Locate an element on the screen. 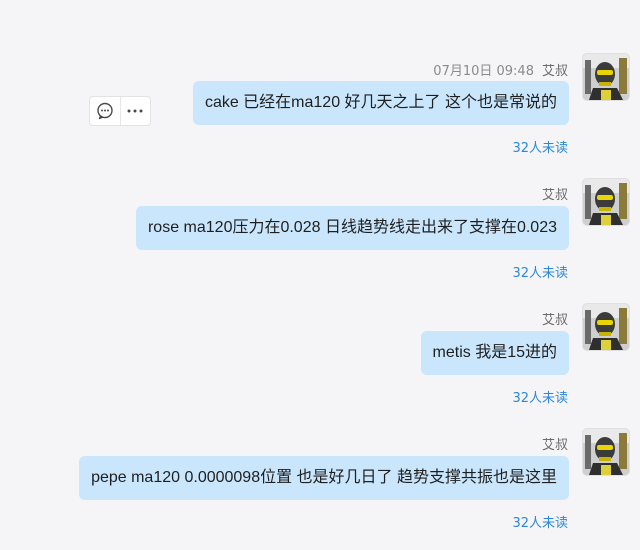  message-bubble: cake 已经在ma120 好几天之上了 这个也是常说的 is located at coordinates (380, 103).